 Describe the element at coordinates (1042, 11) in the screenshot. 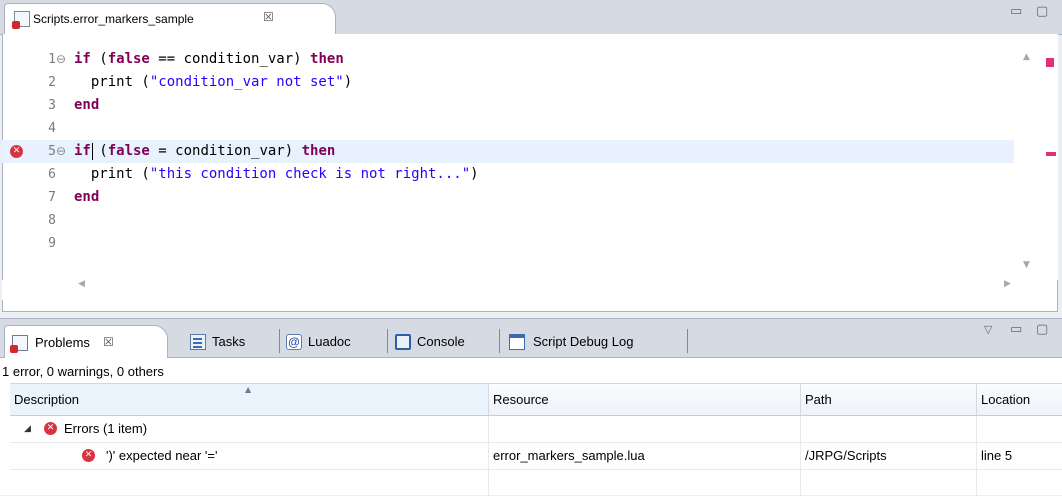

I see `editor-maximize-icon: ▢` at that location.